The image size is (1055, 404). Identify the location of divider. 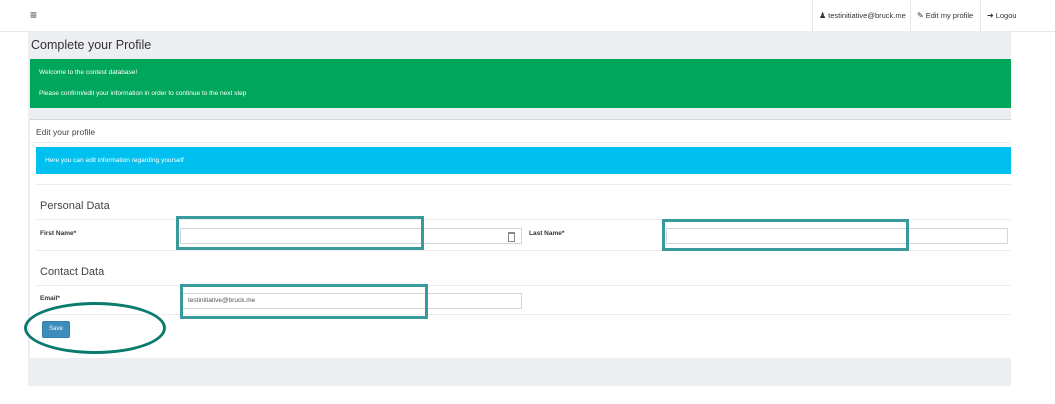
(523, 184).